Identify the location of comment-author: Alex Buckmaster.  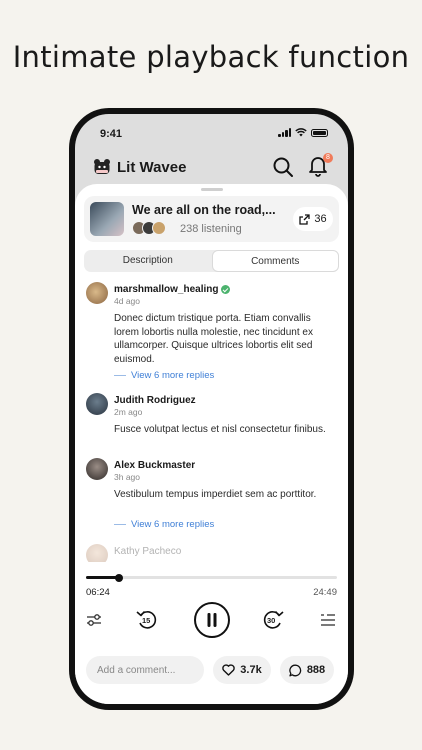
(154, 465).